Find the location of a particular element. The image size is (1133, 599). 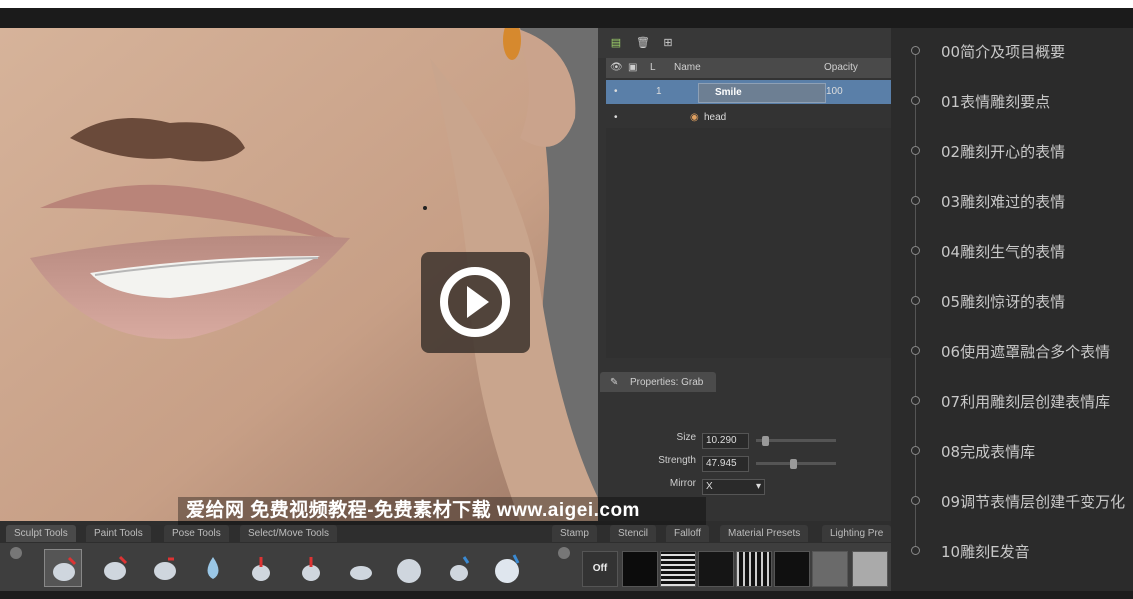

lock-column-icon: ▣ is located at coordinates (633, 67).